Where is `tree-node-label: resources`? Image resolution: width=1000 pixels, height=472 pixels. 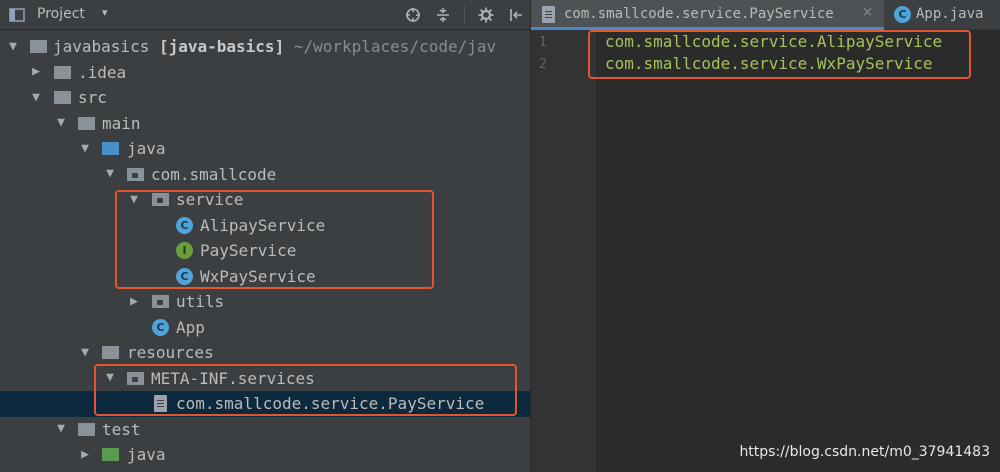 tree-node-label: resources is located at coordinates (170, 352).